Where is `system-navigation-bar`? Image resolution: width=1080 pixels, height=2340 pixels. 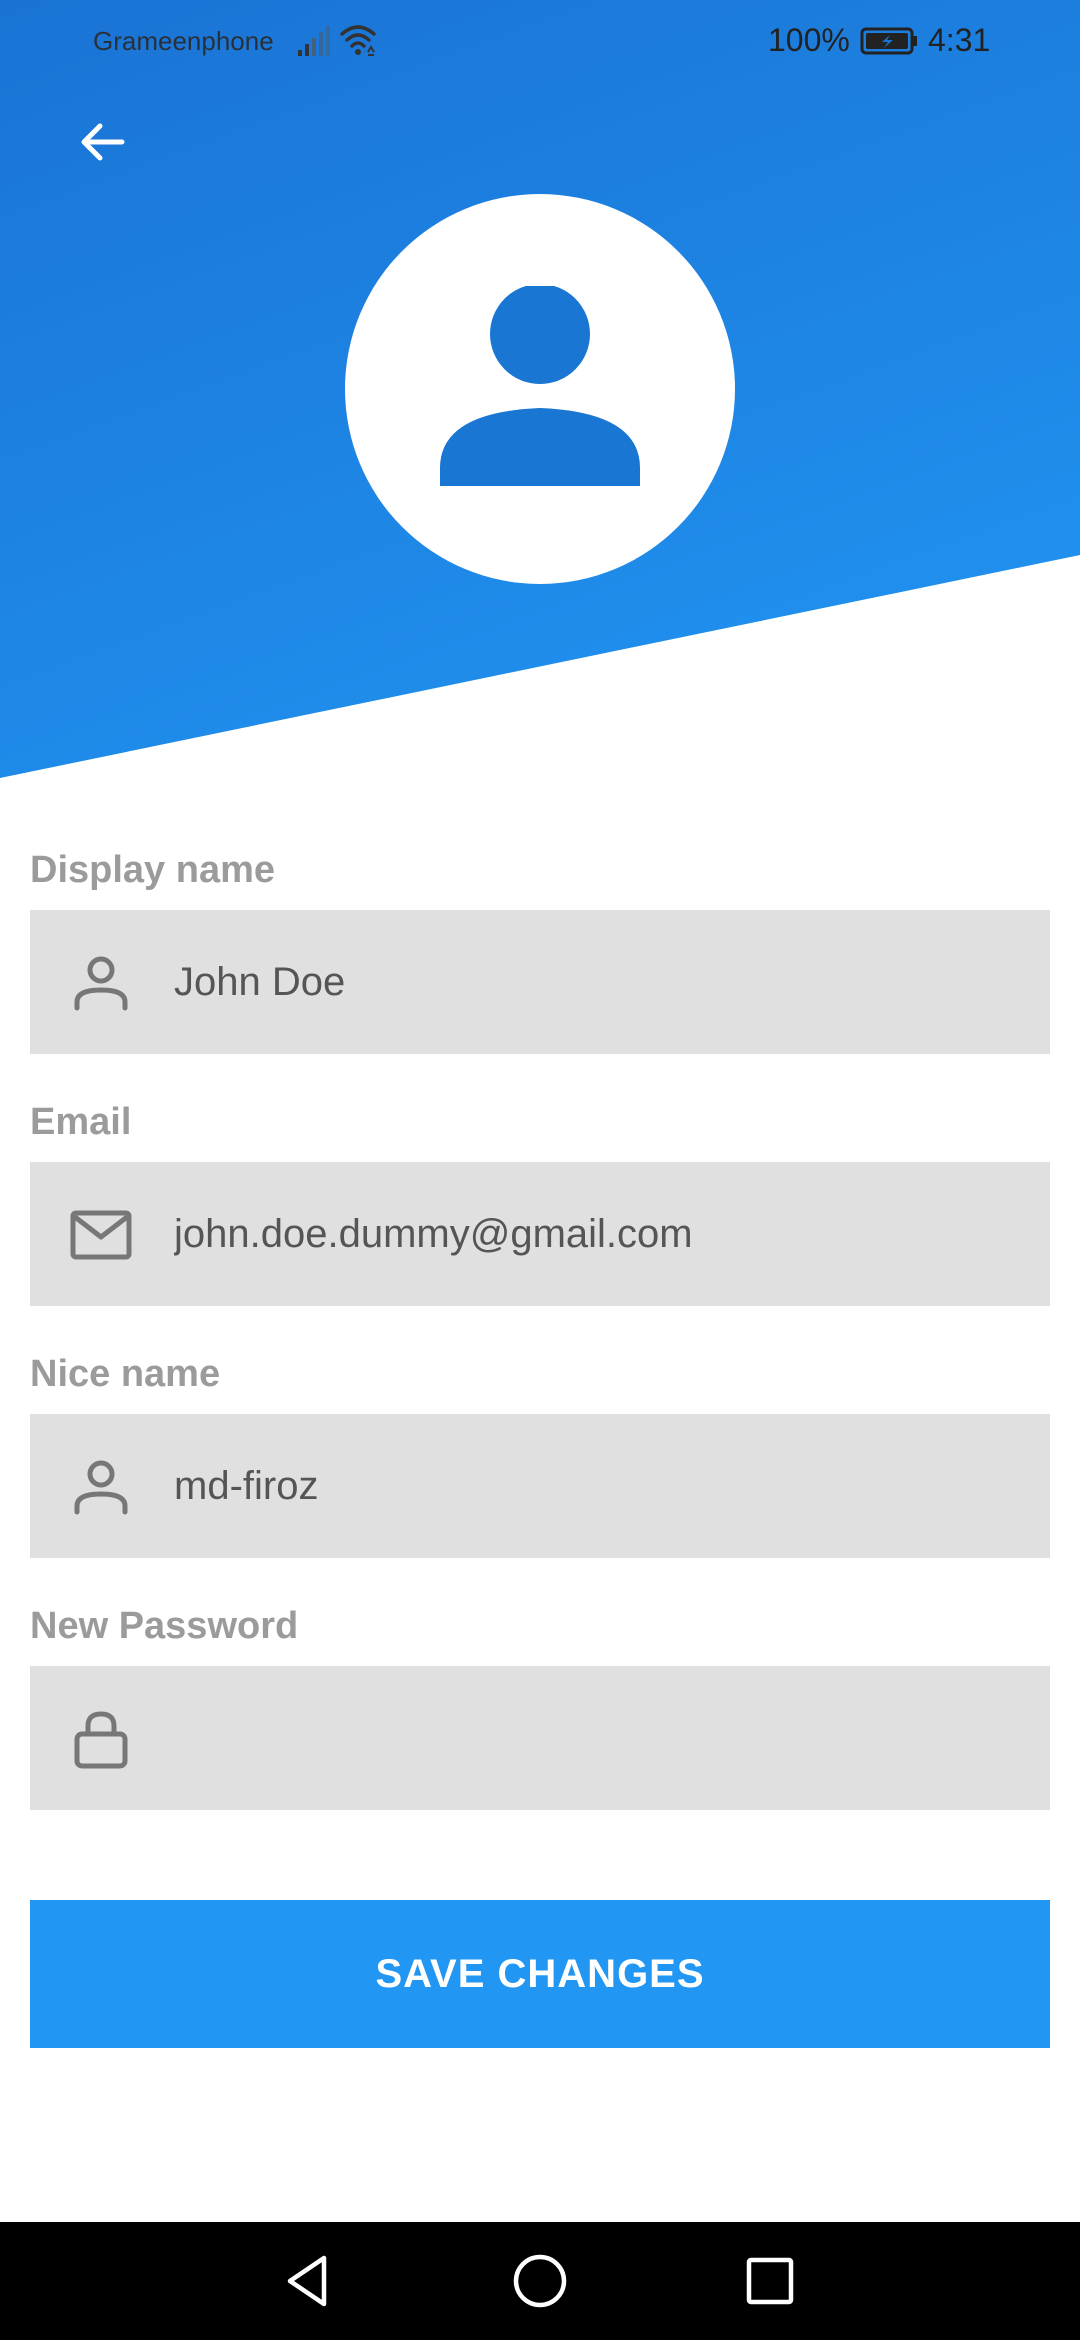
system-navigation-bar is located at coordinates (540, 2281).